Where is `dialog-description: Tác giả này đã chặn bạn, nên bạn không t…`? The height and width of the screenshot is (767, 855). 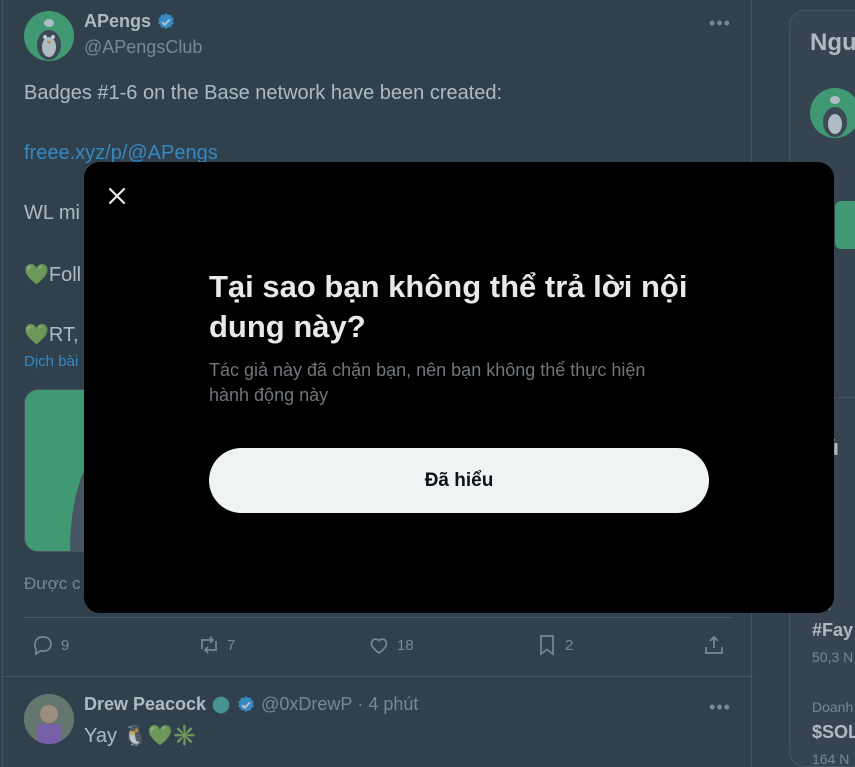
dialog-description: Tác giả này đã chặn bạn, nên bạn không t… is located at coordinates (427, 382).